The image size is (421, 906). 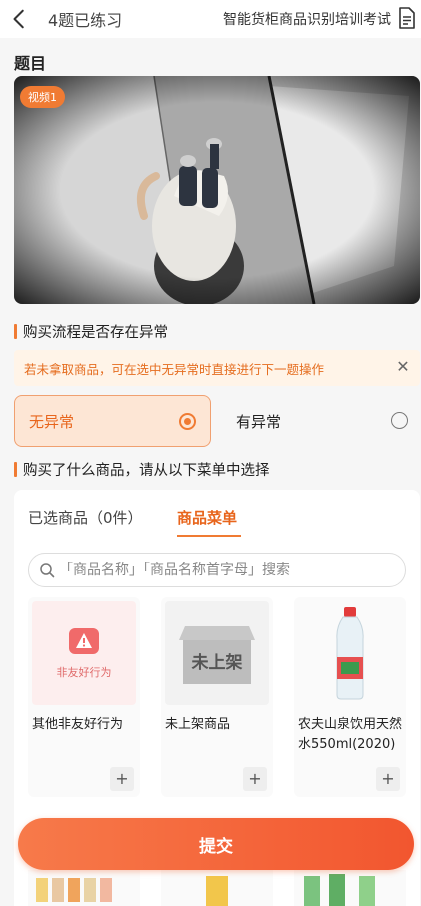 I want to click on practice-progress: 4题已练习, so click(x=85, y=20).